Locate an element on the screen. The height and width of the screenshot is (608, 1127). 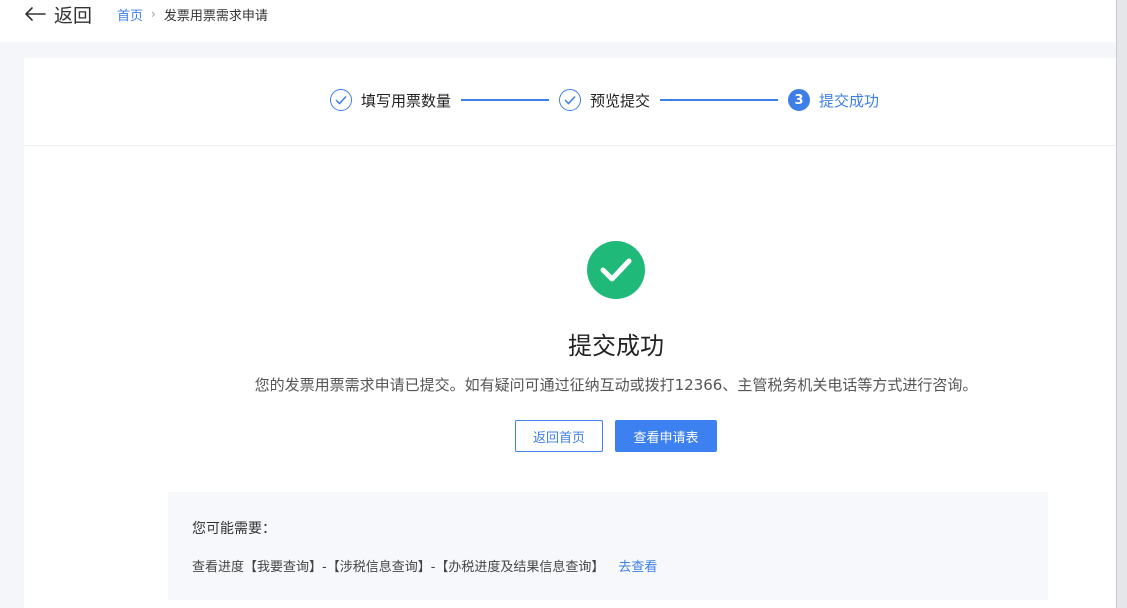
step-number: 3 is located at coordinates (799, 100).